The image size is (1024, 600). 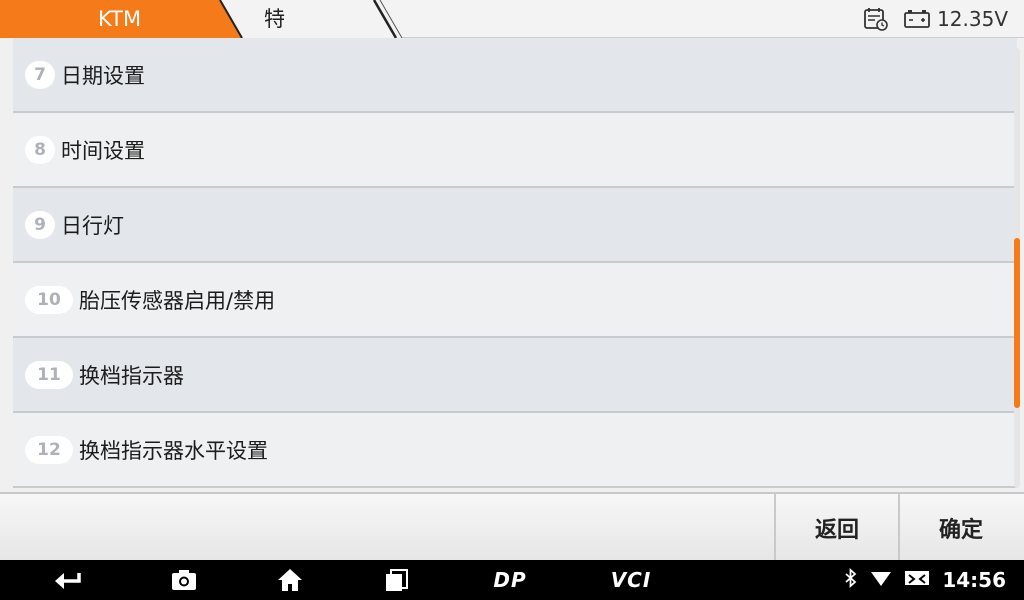 I want to click on system-nav-bar: DP VCI 14:56, so click(x=512, y=580).